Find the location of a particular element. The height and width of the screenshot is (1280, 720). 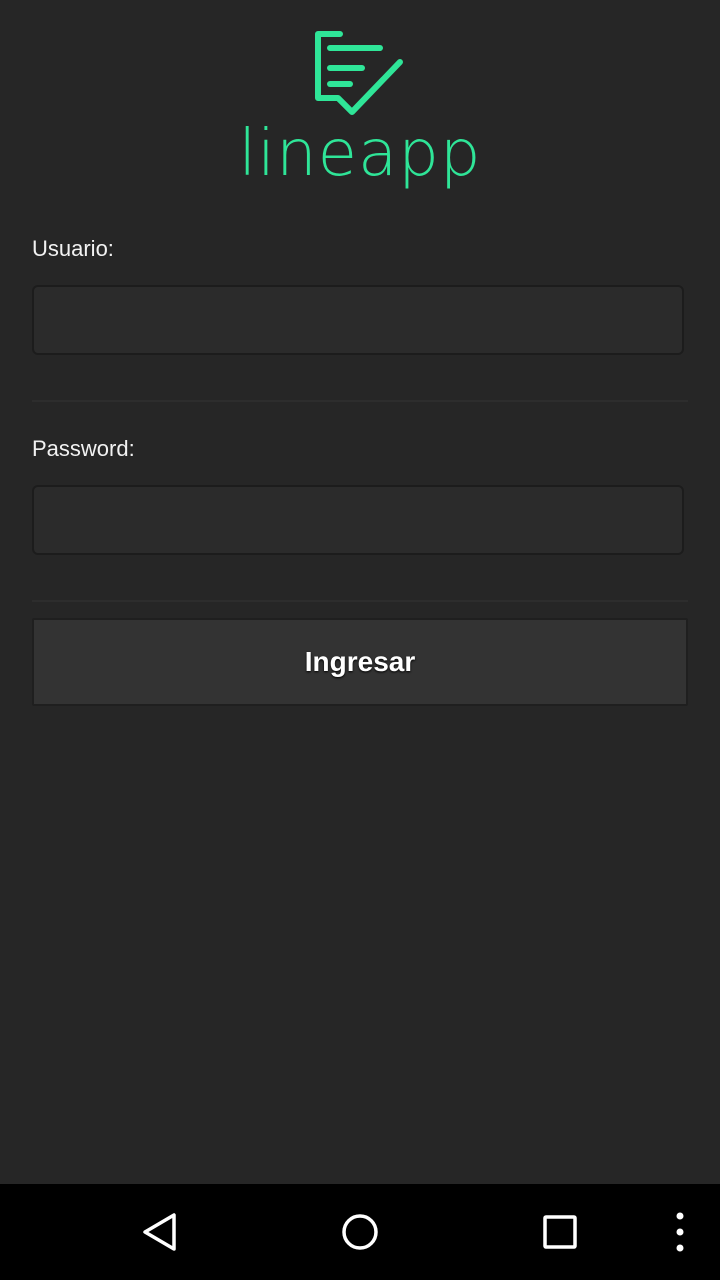

overflow-menu-icon is located at coordinates (680, 1232).